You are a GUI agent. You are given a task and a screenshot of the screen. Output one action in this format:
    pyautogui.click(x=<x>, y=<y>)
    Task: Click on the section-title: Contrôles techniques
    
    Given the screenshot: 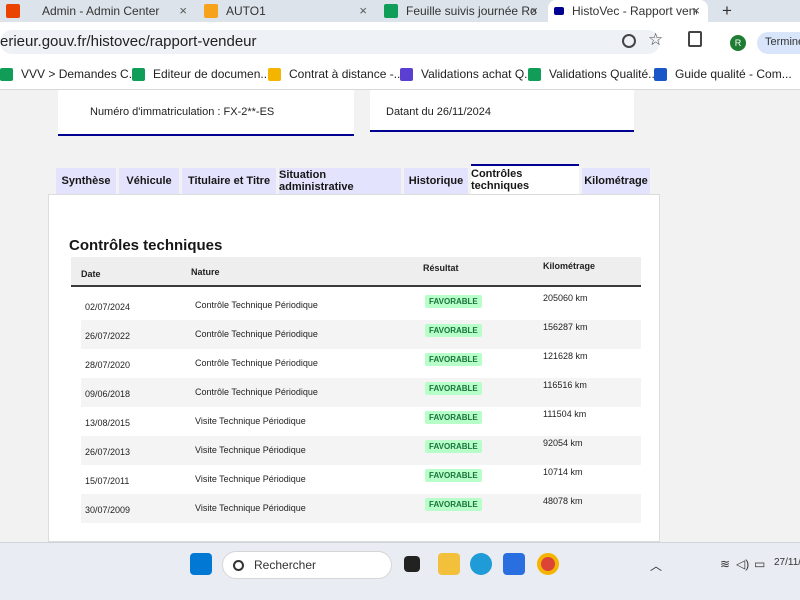 What is the action you would take?
    pyautogui.click(x=146, y=245)
    